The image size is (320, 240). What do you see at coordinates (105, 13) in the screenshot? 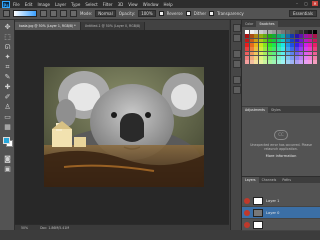
I see `mode-select: Normal` at bounding box center [105, 13].